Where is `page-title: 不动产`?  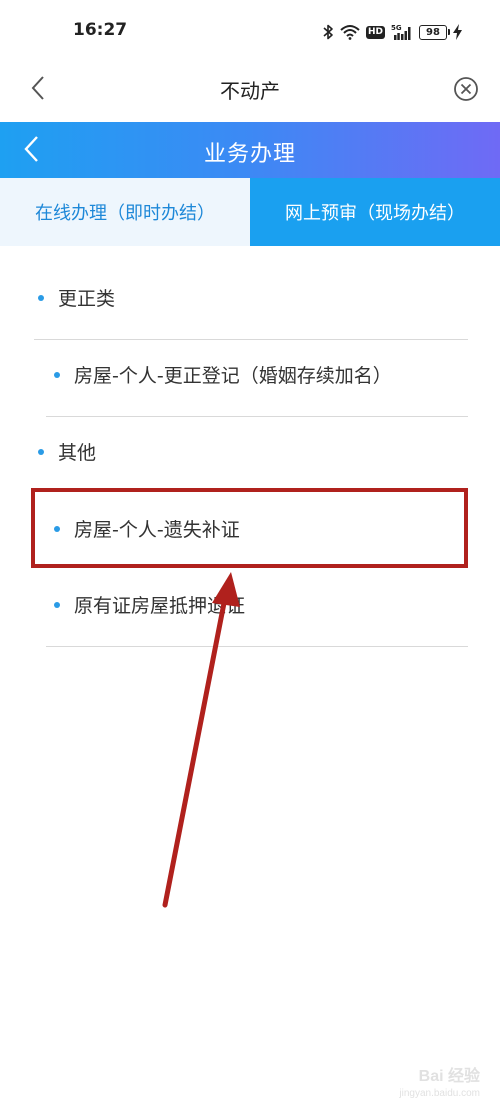 page-title: 不动产 is located at coordinates (250, 91).